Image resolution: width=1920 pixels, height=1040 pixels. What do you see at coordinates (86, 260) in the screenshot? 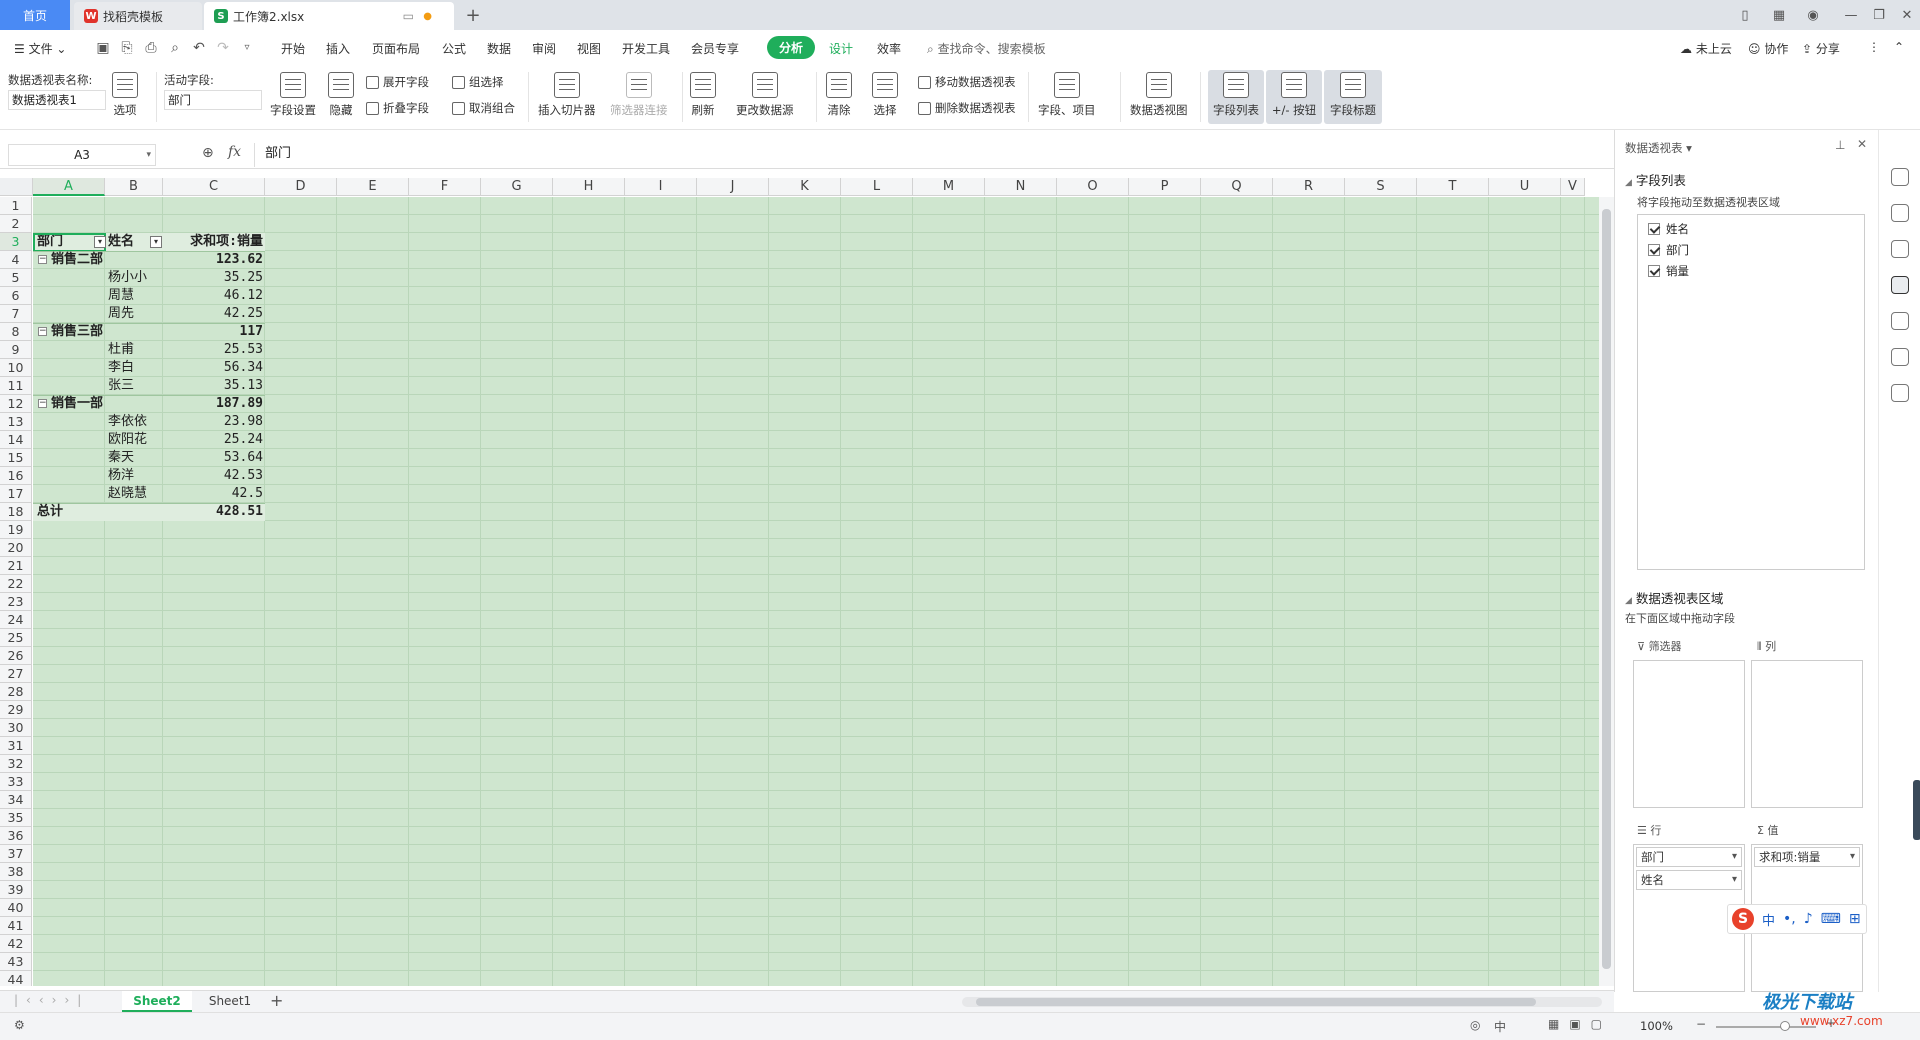
I see `pivot-group-label: 销售二部` at bounding box center [86, 260].